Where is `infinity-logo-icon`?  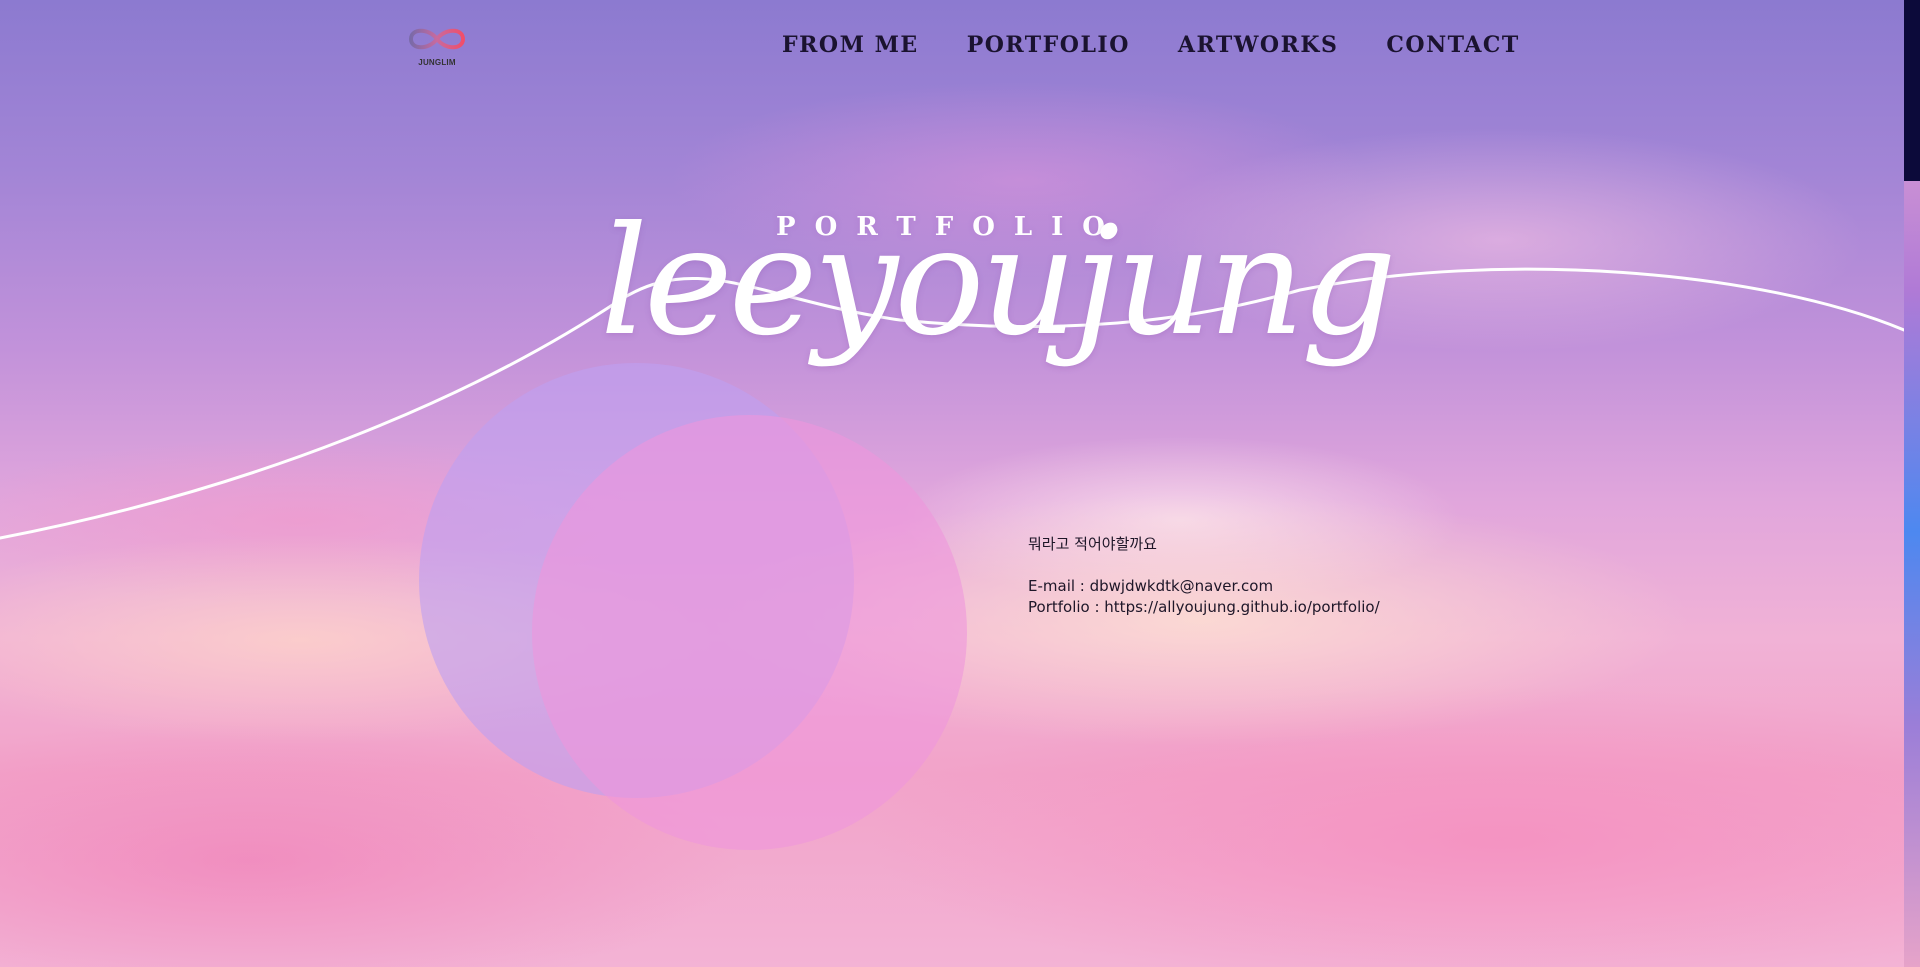
infinity-logo-icon is located at coordinates (437, 39).